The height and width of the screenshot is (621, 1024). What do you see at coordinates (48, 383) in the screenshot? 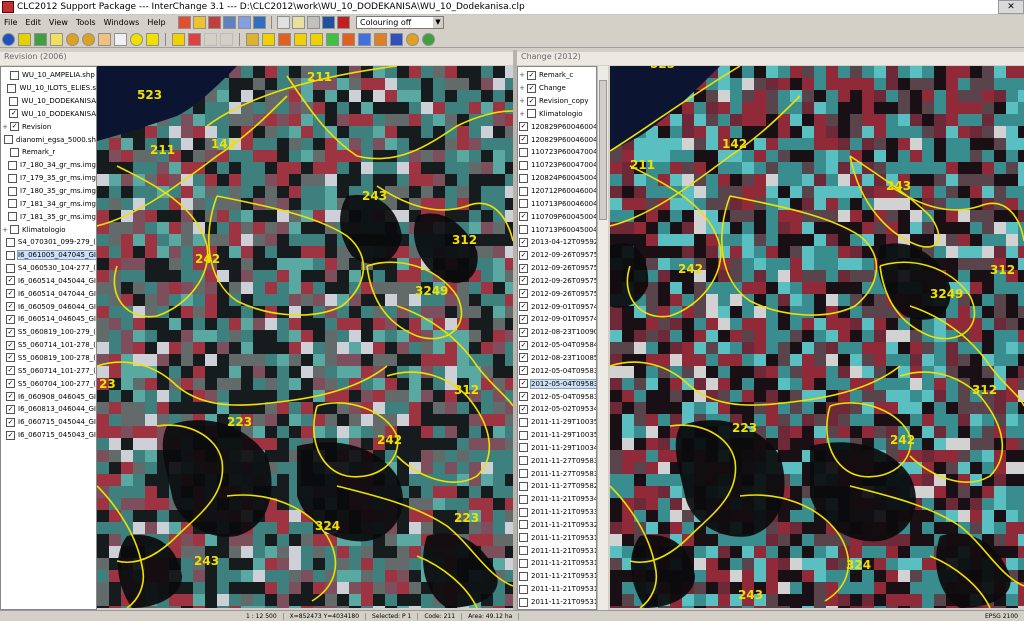
I see `left-layer-item: ✓ S5_060704_100-277_(` at bounding box center [48, 383].